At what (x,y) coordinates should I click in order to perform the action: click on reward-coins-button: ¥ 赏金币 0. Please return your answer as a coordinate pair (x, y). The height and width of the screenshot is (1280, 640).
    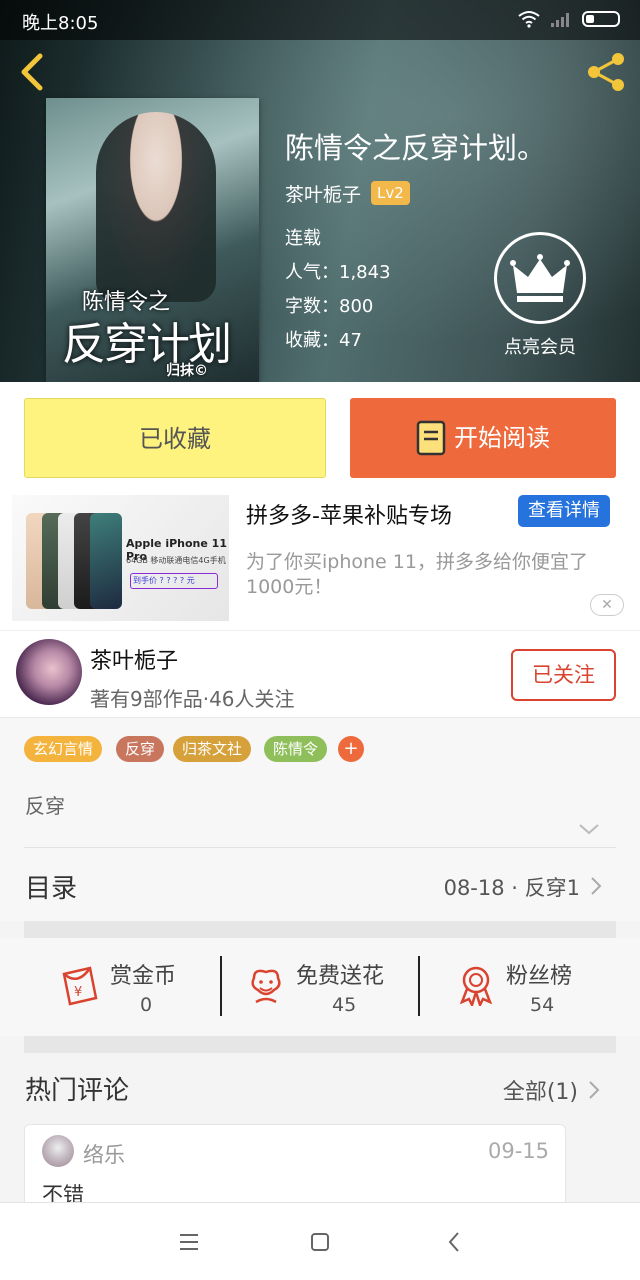
    Looking at the image, I should click on (135, 989).